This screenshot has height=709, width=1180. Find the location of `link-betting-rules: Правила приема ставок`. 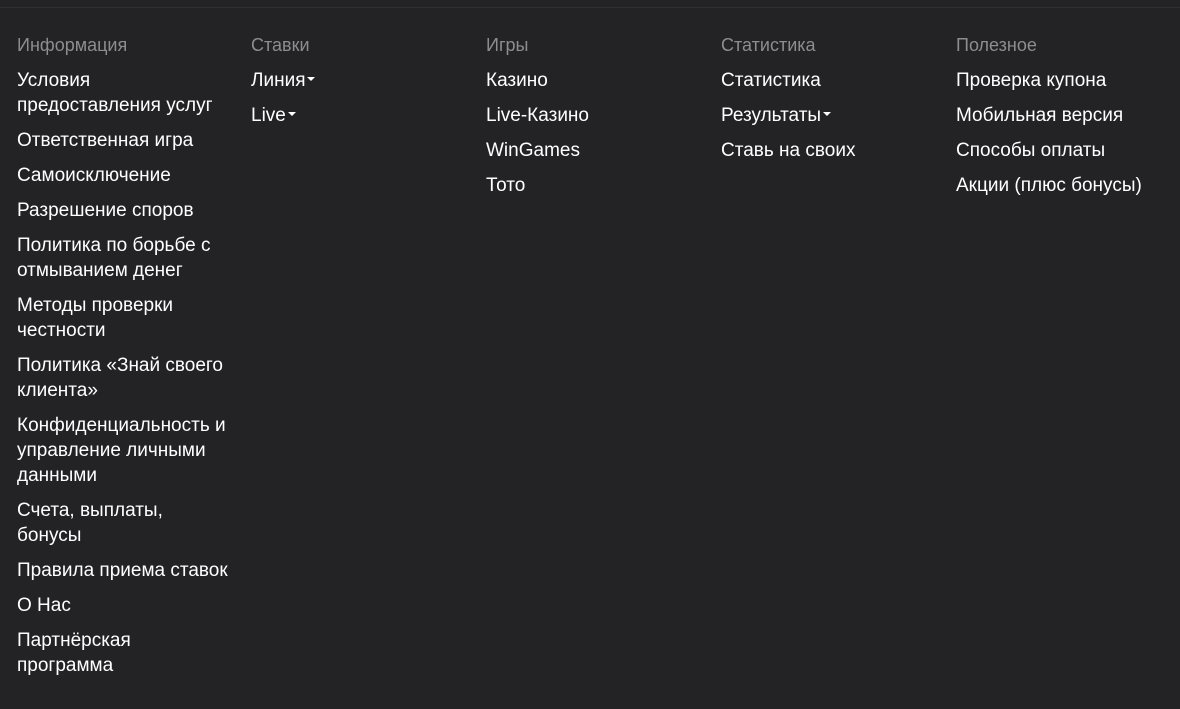

link-betting-rules: Правила приема ставок is located at coordinates (122, 570).